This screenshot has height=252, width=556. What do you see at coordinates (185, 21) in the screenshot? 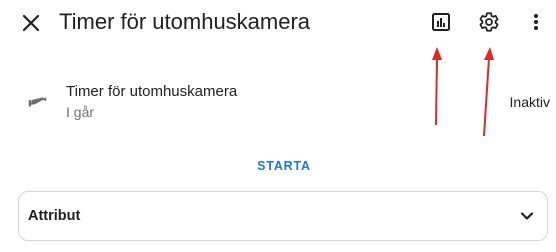
I see `page-title: Timer för utomhuskamera` at bounding box center [185, 21].